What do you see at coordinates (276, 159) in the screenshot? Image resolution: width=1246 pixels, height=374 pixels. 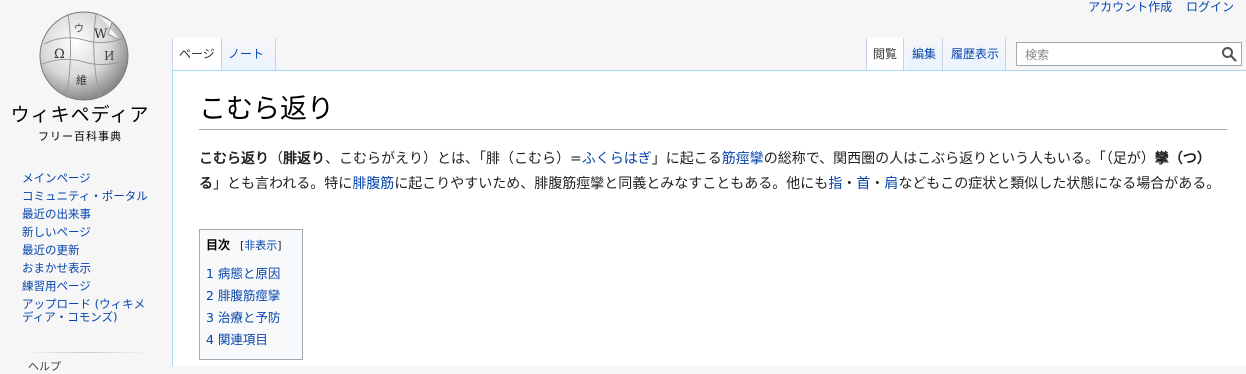 I see `intro-text-1: （` at bounding box center [276, 159].